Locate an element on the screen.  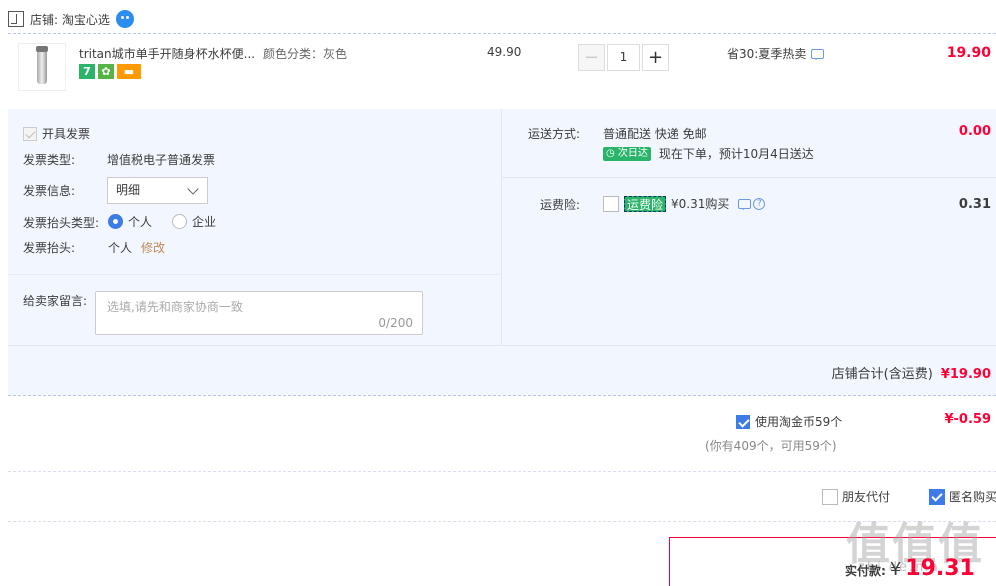
anonymous-option: 匿名购买 is located at coordinates (962, 496).